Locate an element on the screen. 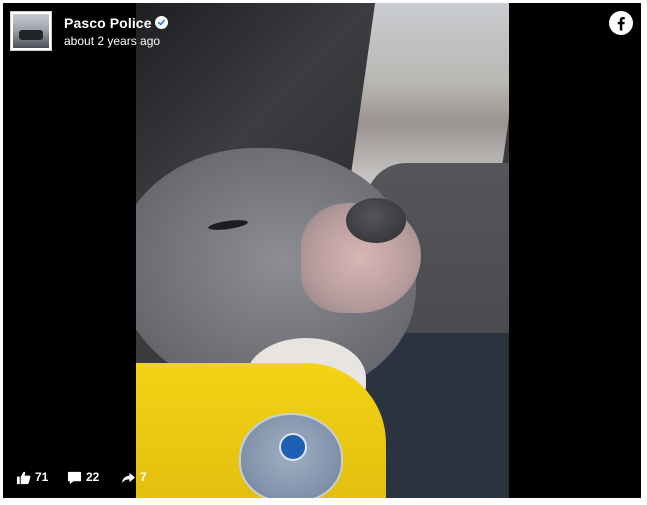 The image size is (647, 505). post-header: Pasco Police about 2 years ago is located at coordinates (322, 31).